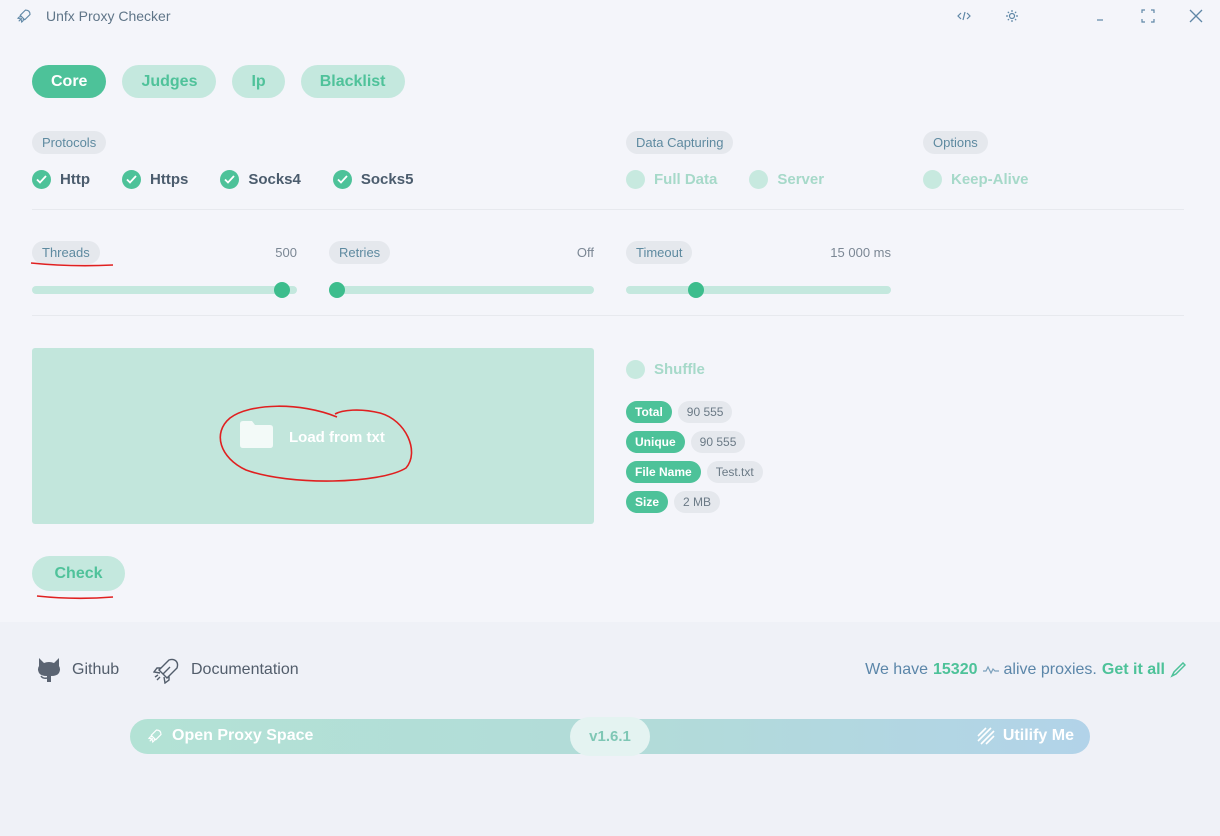  What do you see at coordinates (1050, 669) in the screenshot?
I see `alive-suffix: alive proxies.` at bounding box center [1050, 669].